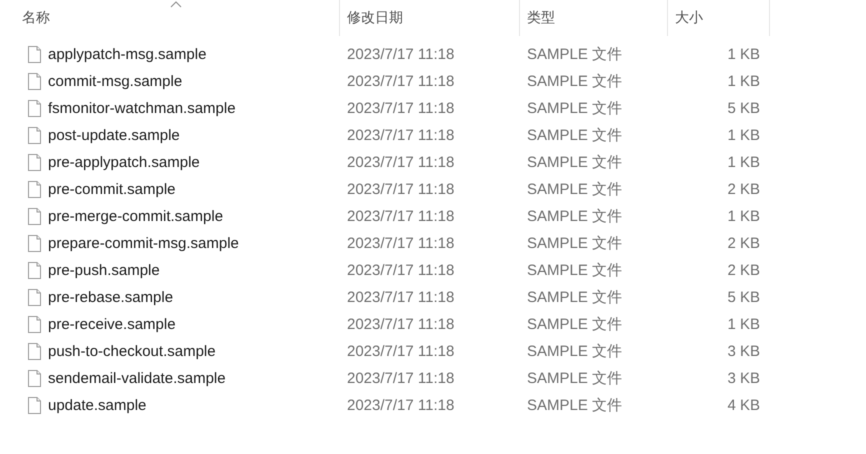 This screenshot has height=454, width=866. Describe the element at coordinates (719, 18) in the screenshot. I see `column-header: 大小` at that location.